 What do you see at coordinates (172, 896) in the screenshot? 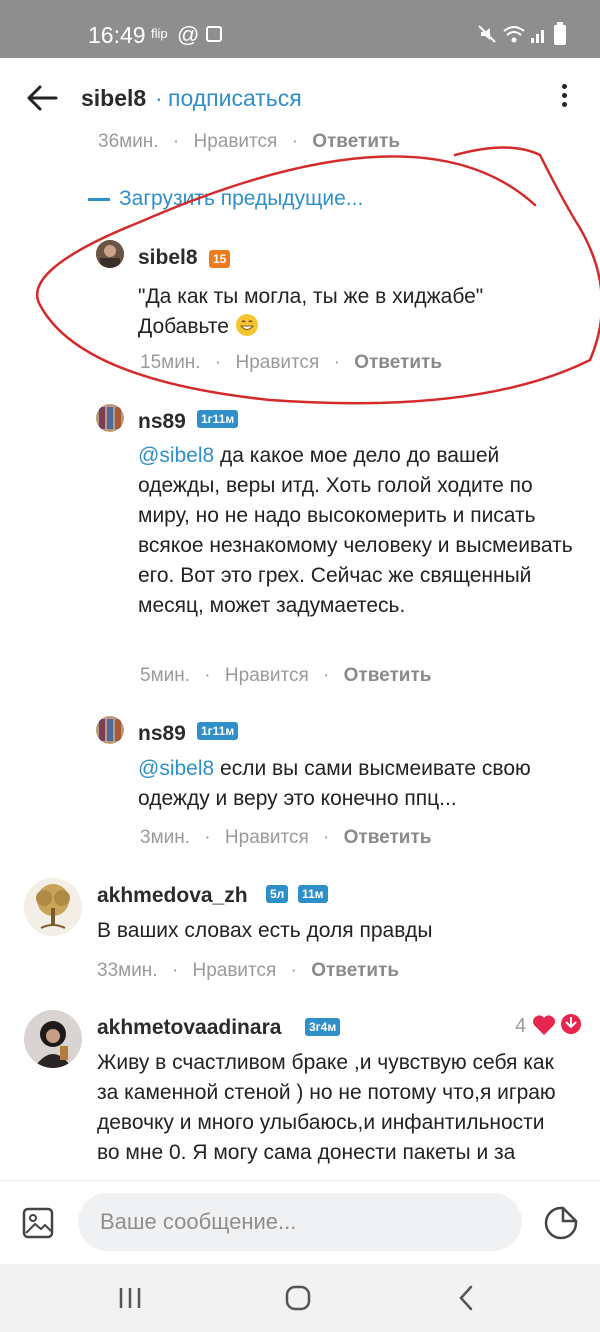
I see `comment-username: akhmedova_zh` at bounding box center [172, 896].